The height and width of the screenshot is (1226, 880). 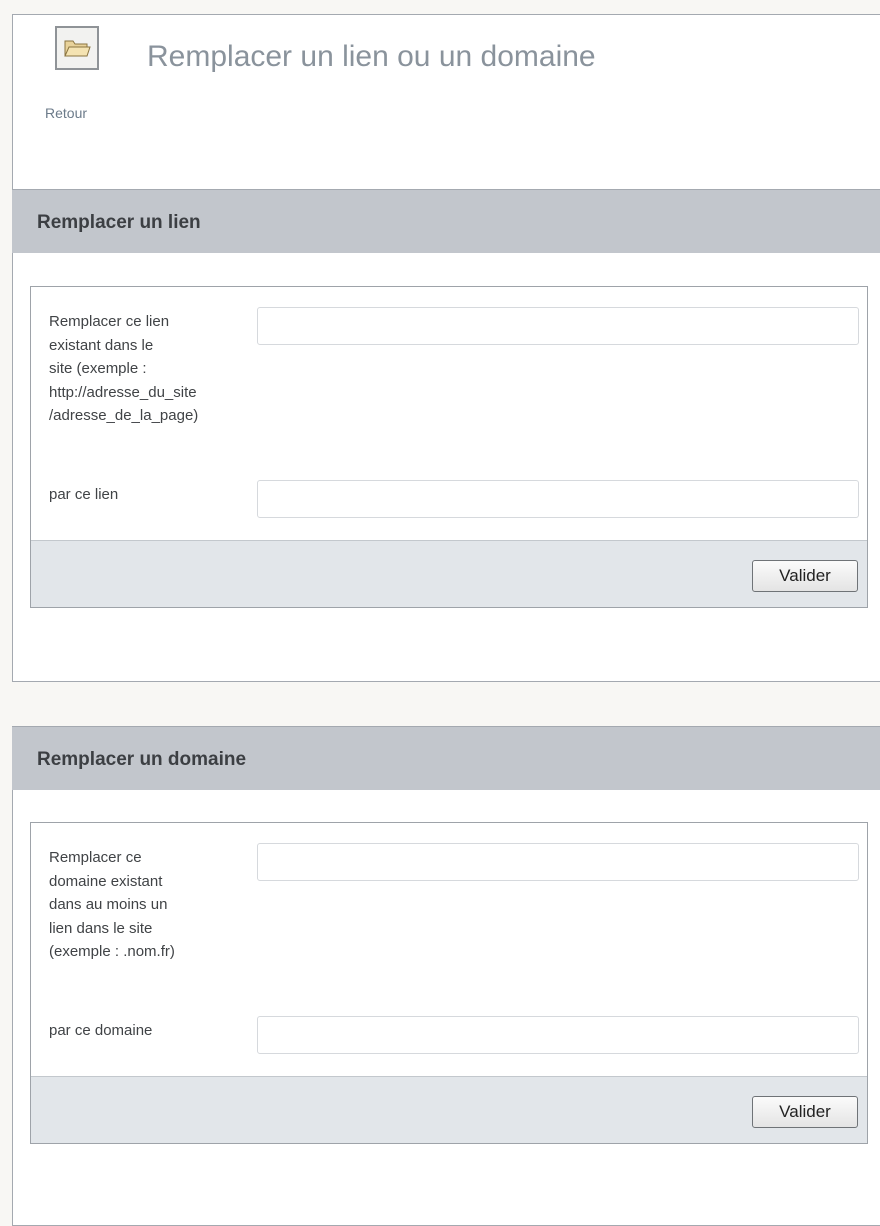 I want to click on new-domain-input, so click(x=558, y=1035).